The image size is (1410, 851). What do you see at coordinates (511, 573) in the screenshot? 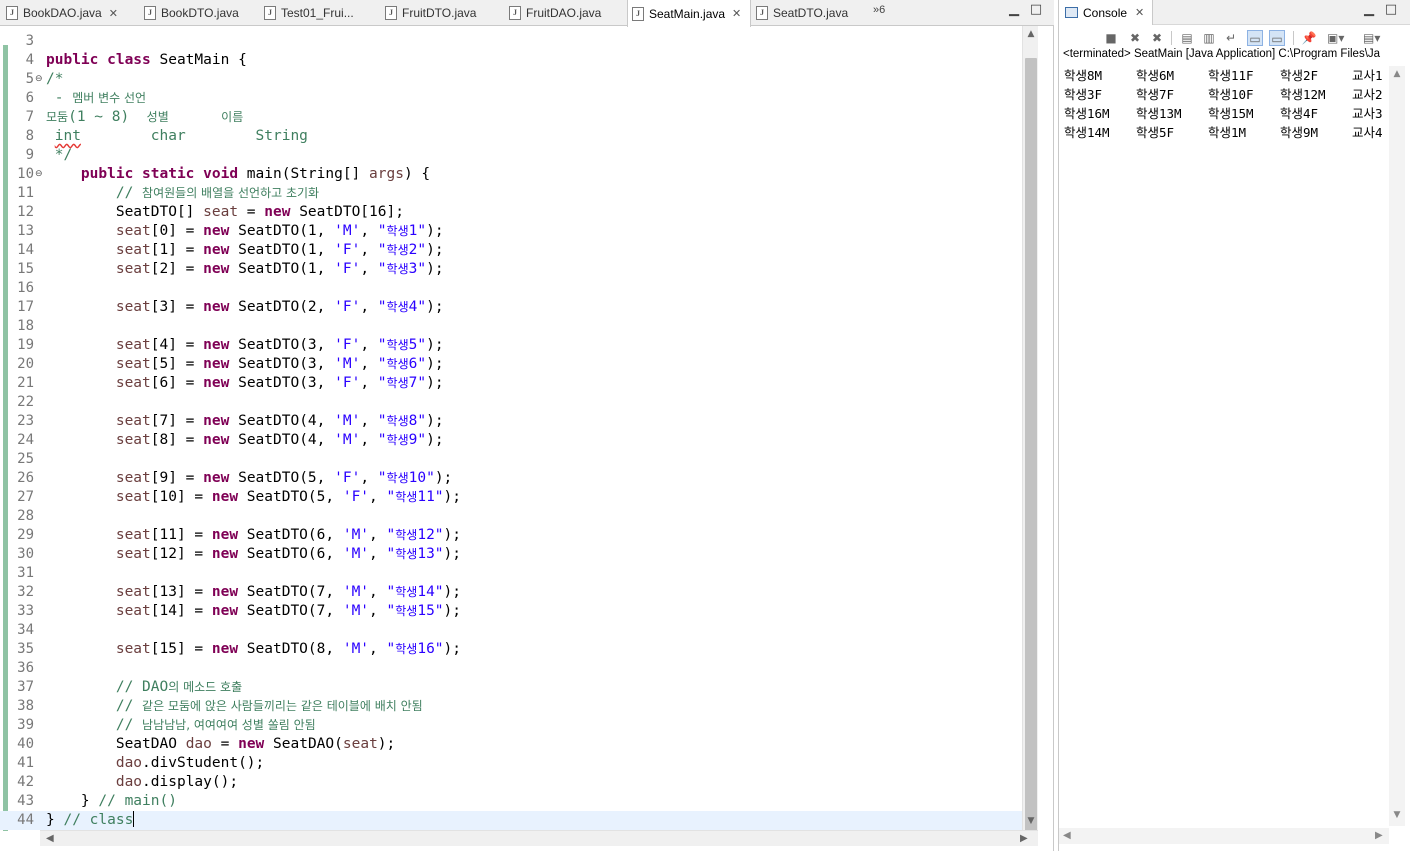
I see `code-line: 31` at bounding box center [511, 573].